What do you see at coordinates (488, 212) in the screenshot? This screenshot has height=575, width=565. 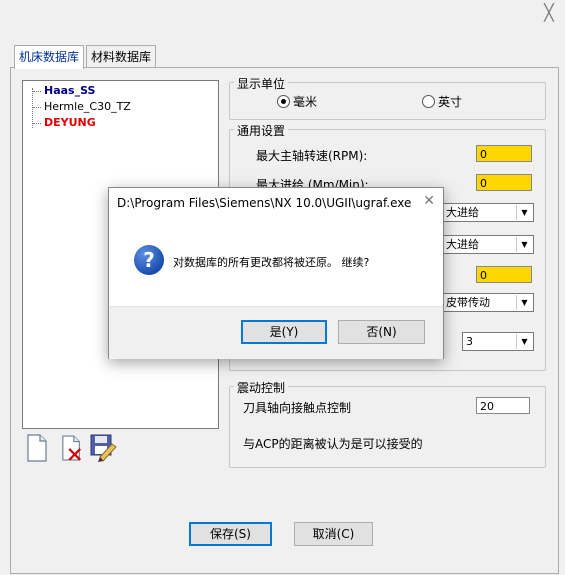 I see `feed-mode-select-1: 大进给 ▼` at bounding box center [488, 212].